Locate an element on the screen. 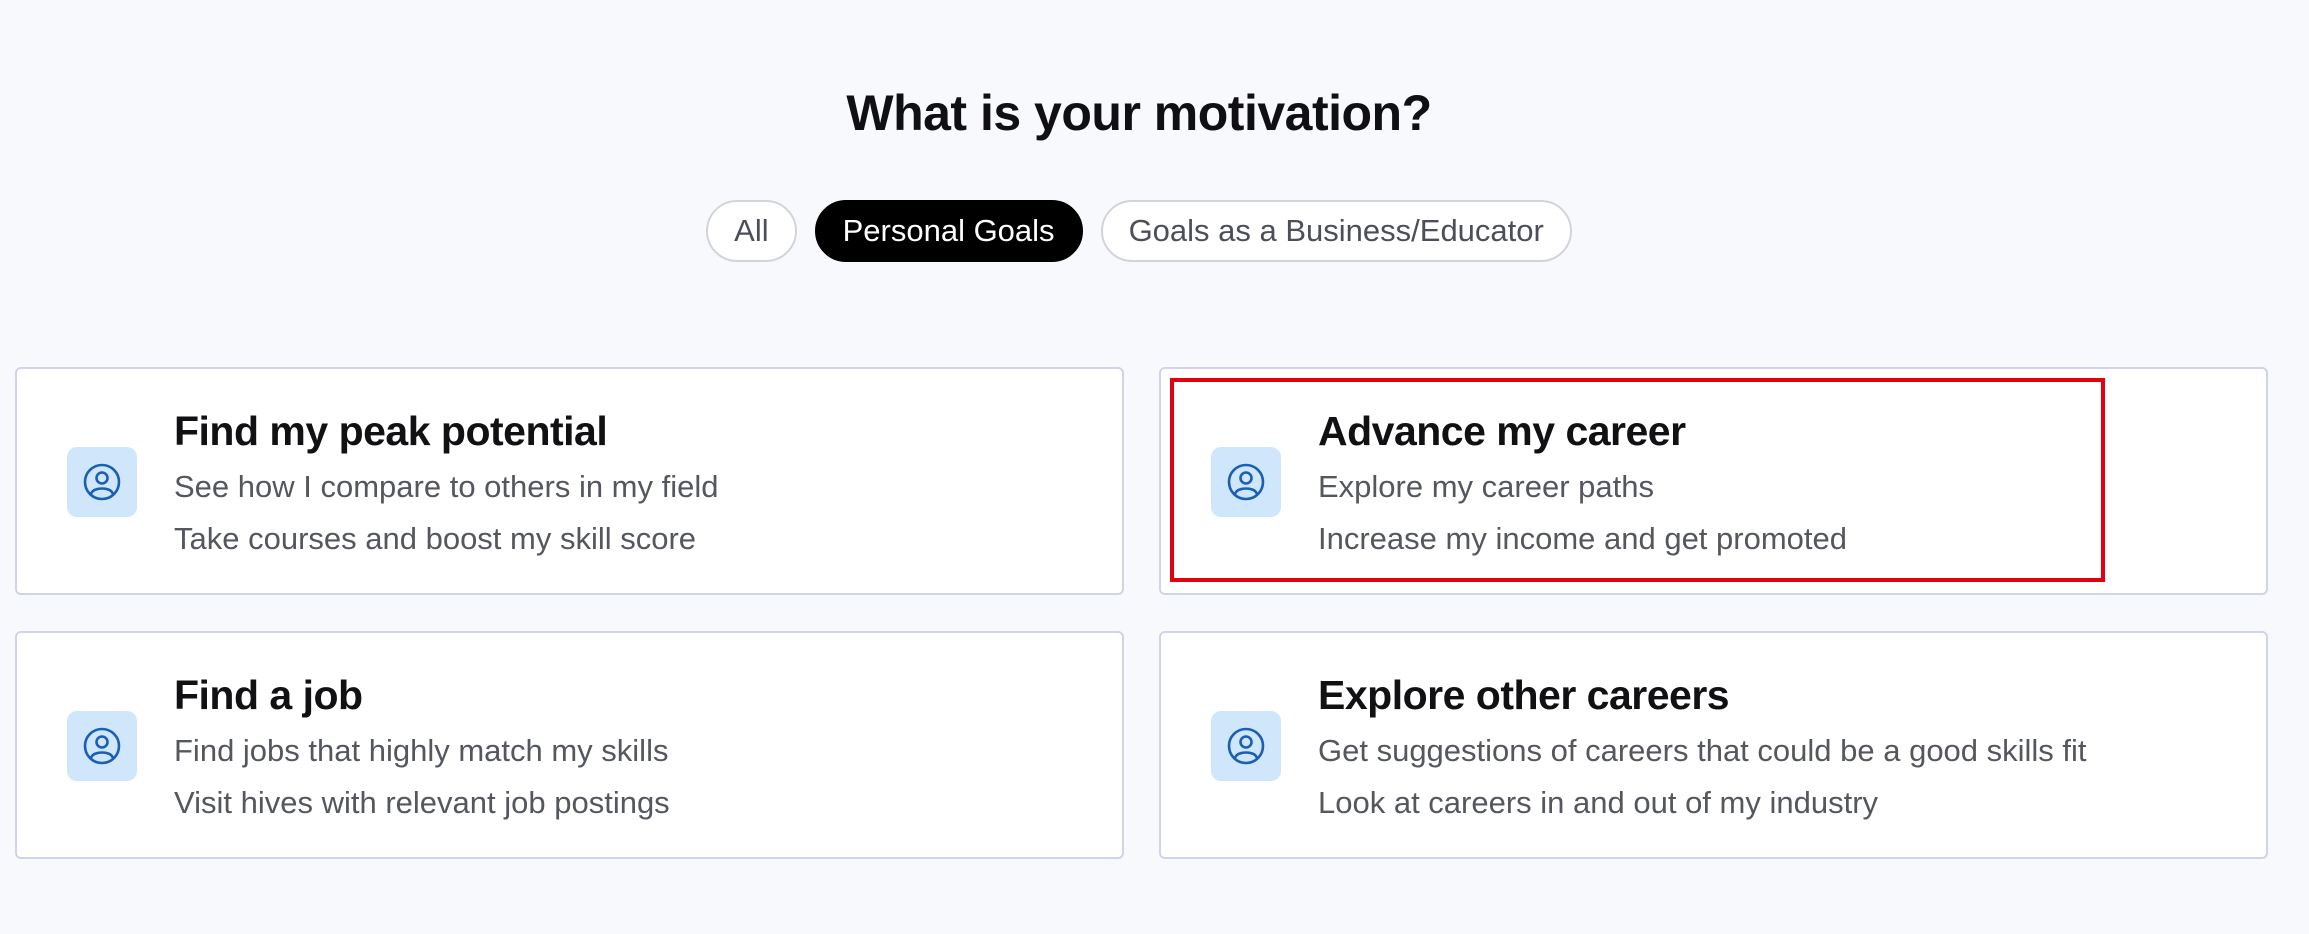 The image size is (2309, 934). card-description-line: See how I compare to others in my field is located at coordinates (446, 486).